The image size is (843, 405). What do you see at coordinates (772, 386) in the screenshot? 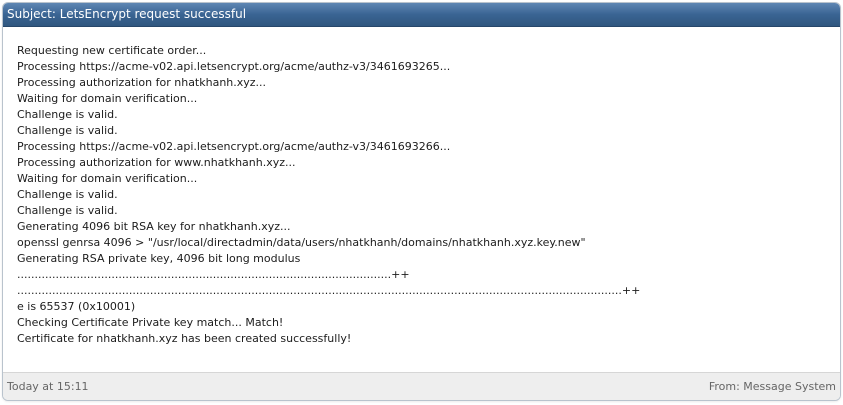
I see `message-sender: From: Message System` at bounding box center [772, 386].